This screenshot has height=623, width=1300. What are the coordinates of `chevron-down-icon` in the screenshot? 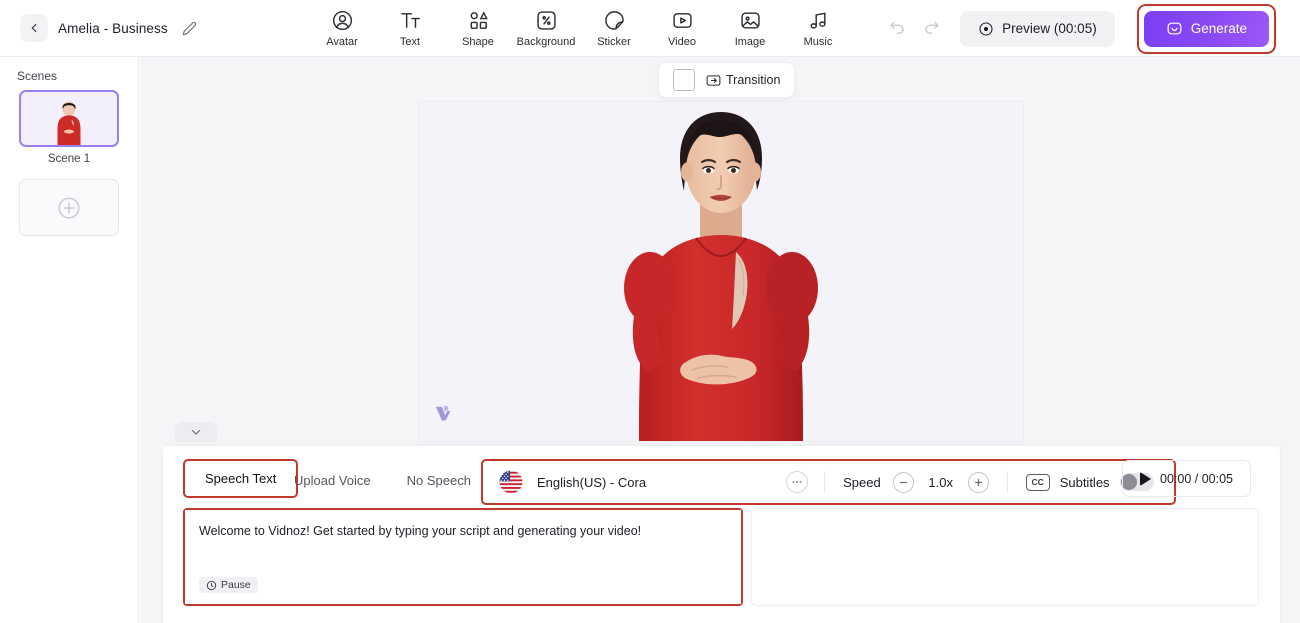 It's located at (196, 432).